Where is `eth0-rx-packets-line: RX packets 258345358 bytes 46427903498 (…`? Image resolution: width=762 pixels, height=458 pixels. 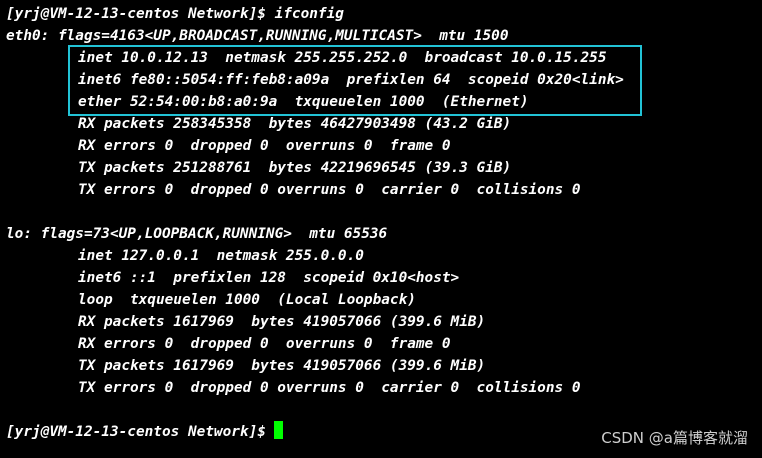
eth0-rx-packets-line: RX packets 258345358 bytes 46427903498 (… is located at coordinates (295, 124).